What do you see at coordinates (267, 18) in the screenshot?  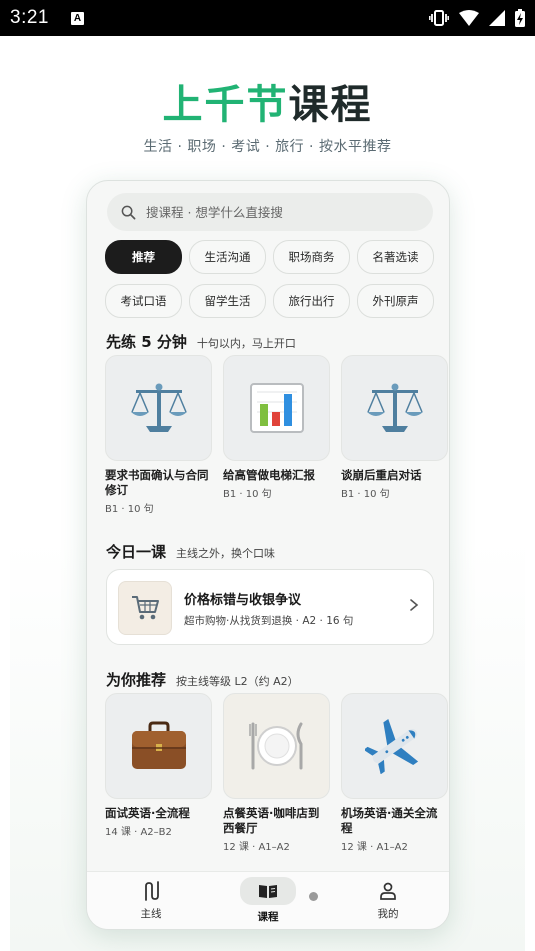 I see `status-bar: 3:21 A` at bounding box center [267, 18].